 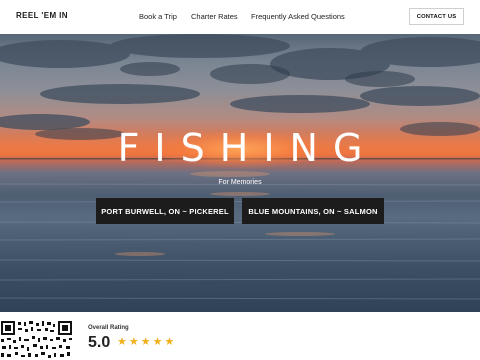 What do you see at coordinates (313, 211) in the screenshot?
I see `blue-mountains-button: BLUE MOUNTAINS, ON ~ SALMON` at bounding box center [313, 211].